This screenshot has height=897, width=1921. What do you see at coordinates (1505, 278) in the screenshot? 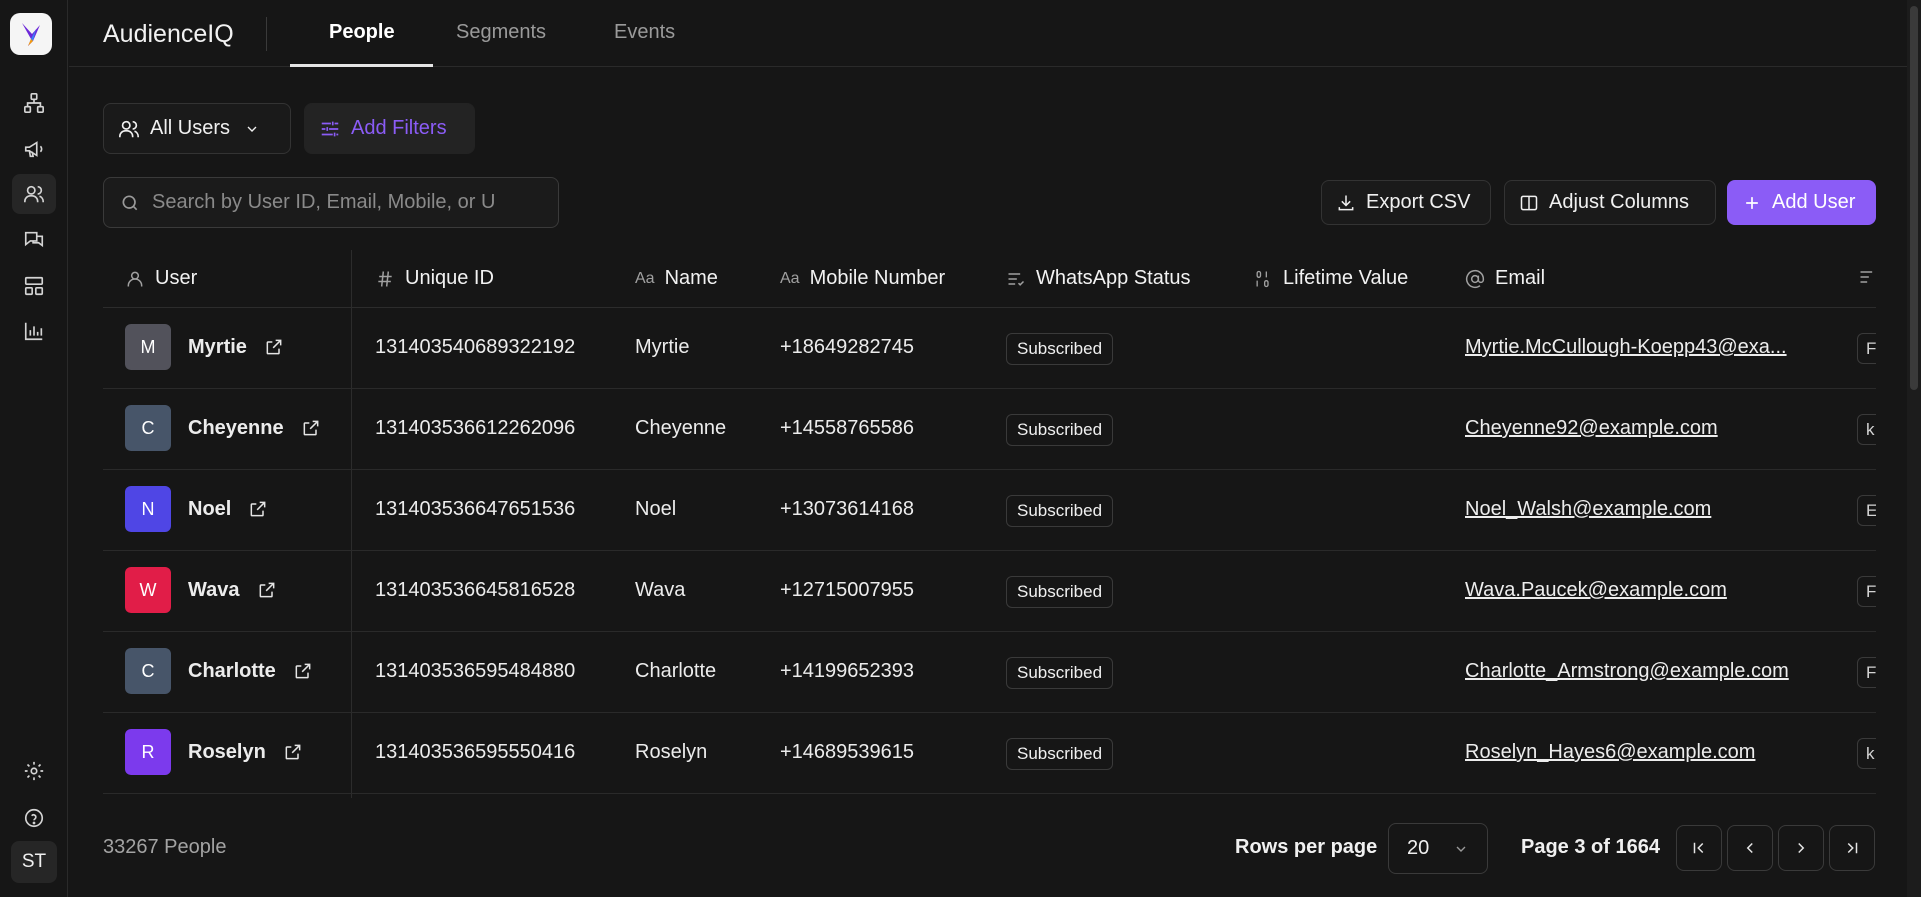
I see `column-header-email: Email` at bounding box center [1505, 278].